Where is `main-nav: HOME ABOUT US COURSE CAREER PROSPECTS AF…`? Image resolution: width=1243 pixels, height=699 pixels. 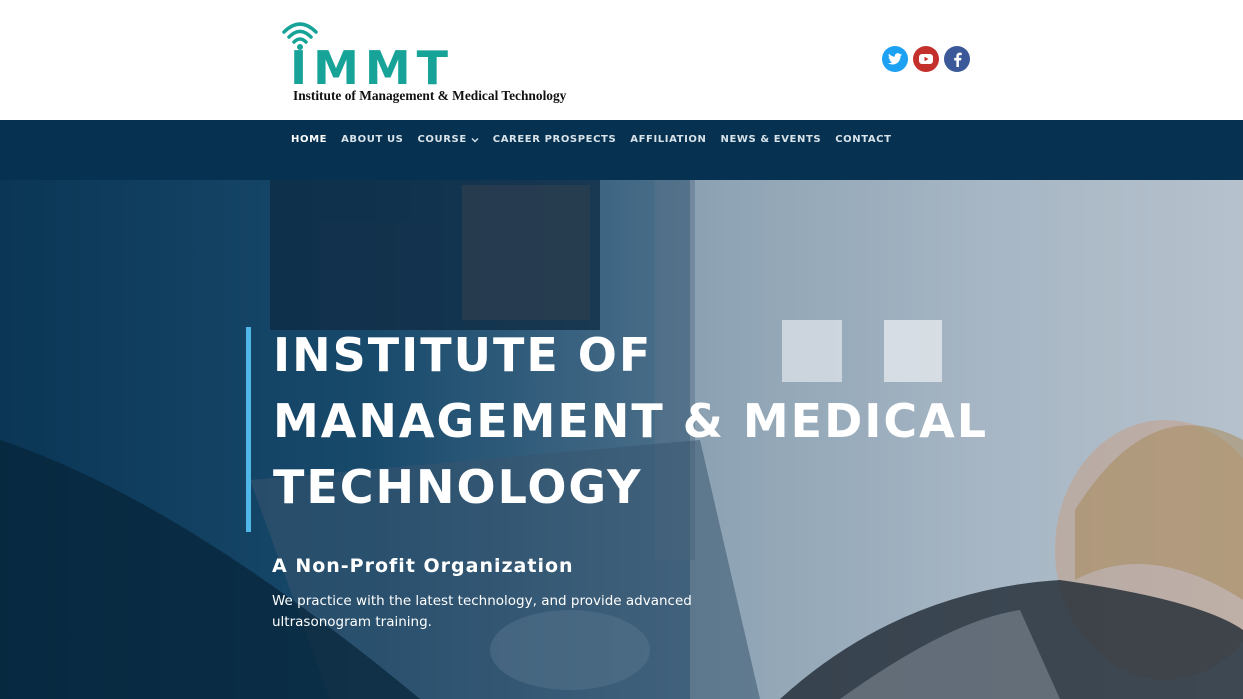 main-nav: HOME ABOUT US COURSE CAREER PROSPECTS AF… is located at coordinates (621, 150).